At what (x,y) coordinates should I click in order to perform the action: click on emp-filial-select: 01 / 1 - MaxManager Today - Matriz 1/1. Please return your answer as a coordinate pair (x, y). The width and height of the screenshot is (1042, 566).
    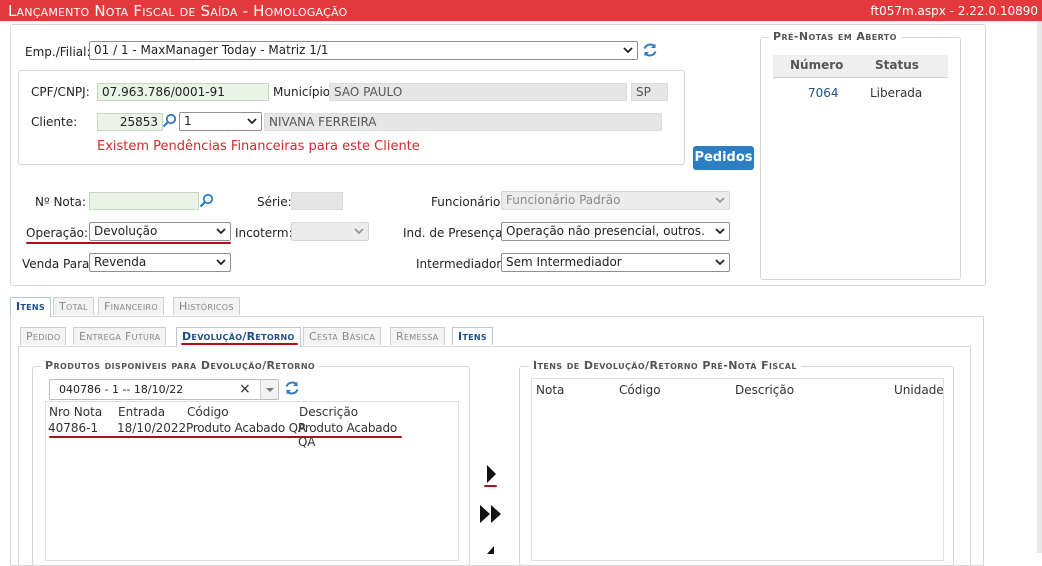
    Looking at the image, I should click on (363, 50).